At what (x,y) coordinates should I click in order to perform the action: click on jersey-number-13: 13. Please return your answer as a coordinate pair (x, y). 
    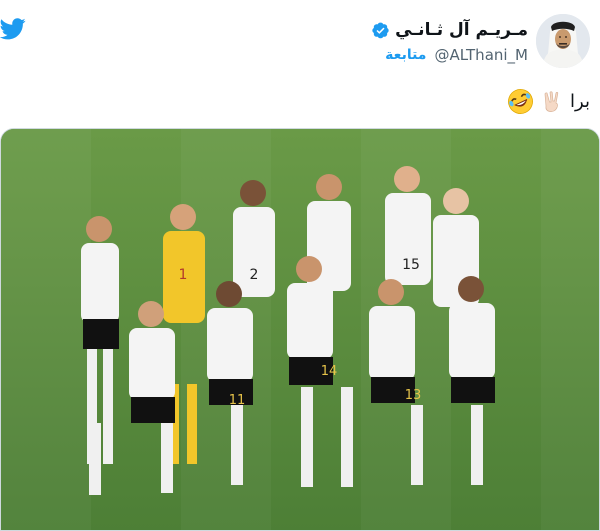
    Looking at the image, I should click on (413, 395).